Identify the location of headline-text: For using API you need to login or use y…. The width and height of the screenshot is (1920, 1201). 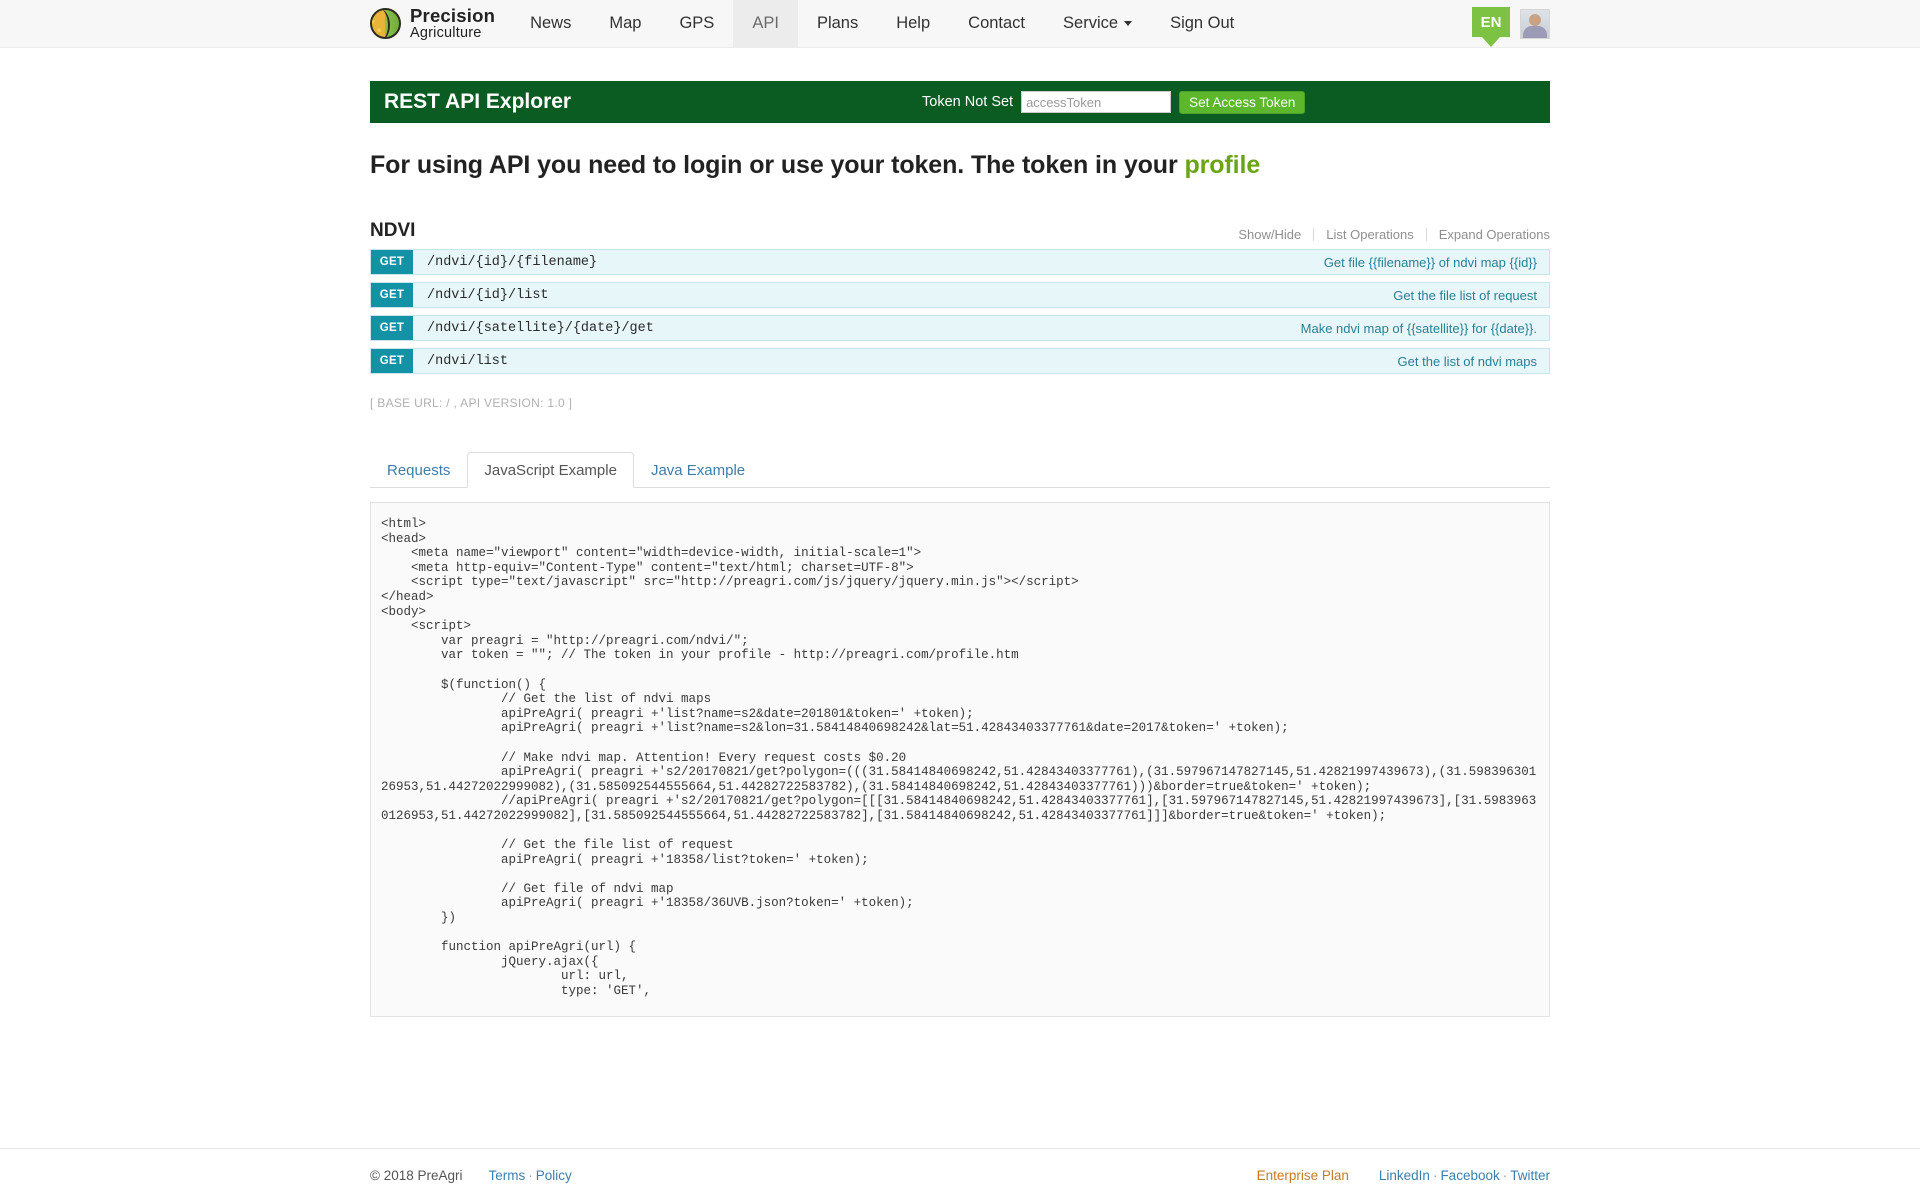
(777, 165).